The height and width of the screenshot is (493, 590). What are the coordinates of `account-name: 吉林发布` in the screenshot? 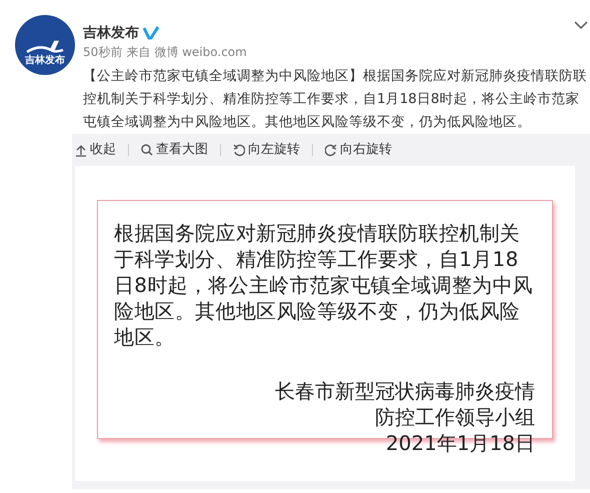 It's located at (111, 33).